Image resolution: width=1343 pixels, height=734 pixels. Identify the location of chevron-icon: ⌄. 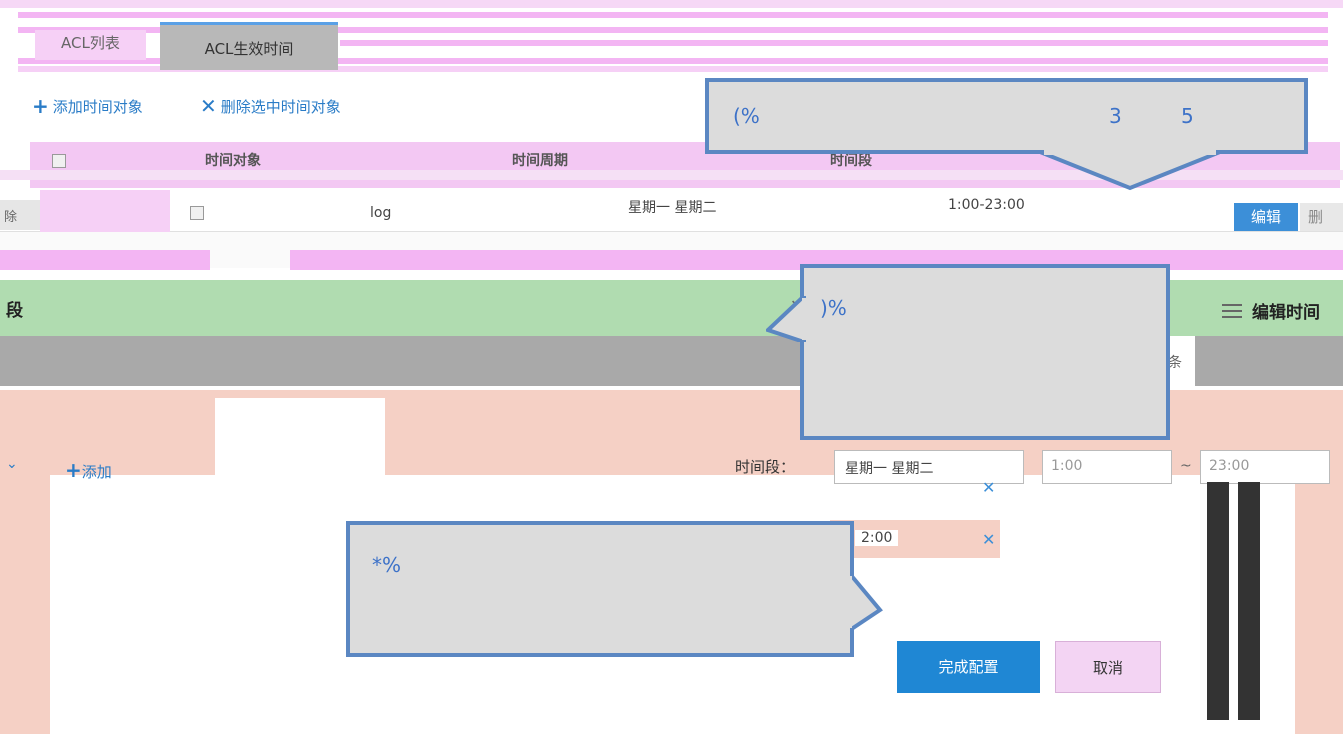
(12, 464).